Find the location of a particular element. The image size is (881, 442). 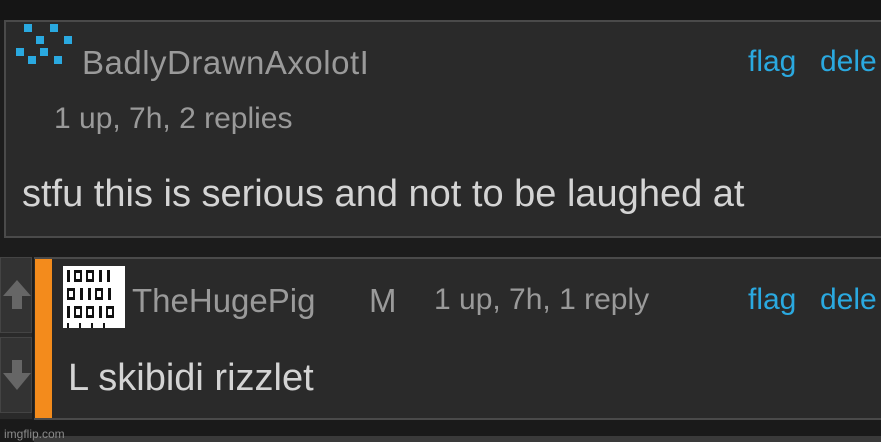

highlight-bar is located at coordinates (43, 338).